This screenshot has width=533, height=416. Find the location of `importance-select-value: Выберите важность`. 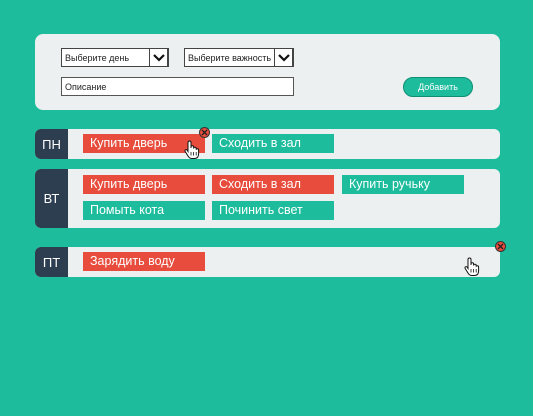

importance-select-value: Выберите важность is located at coordinates (230, 58).